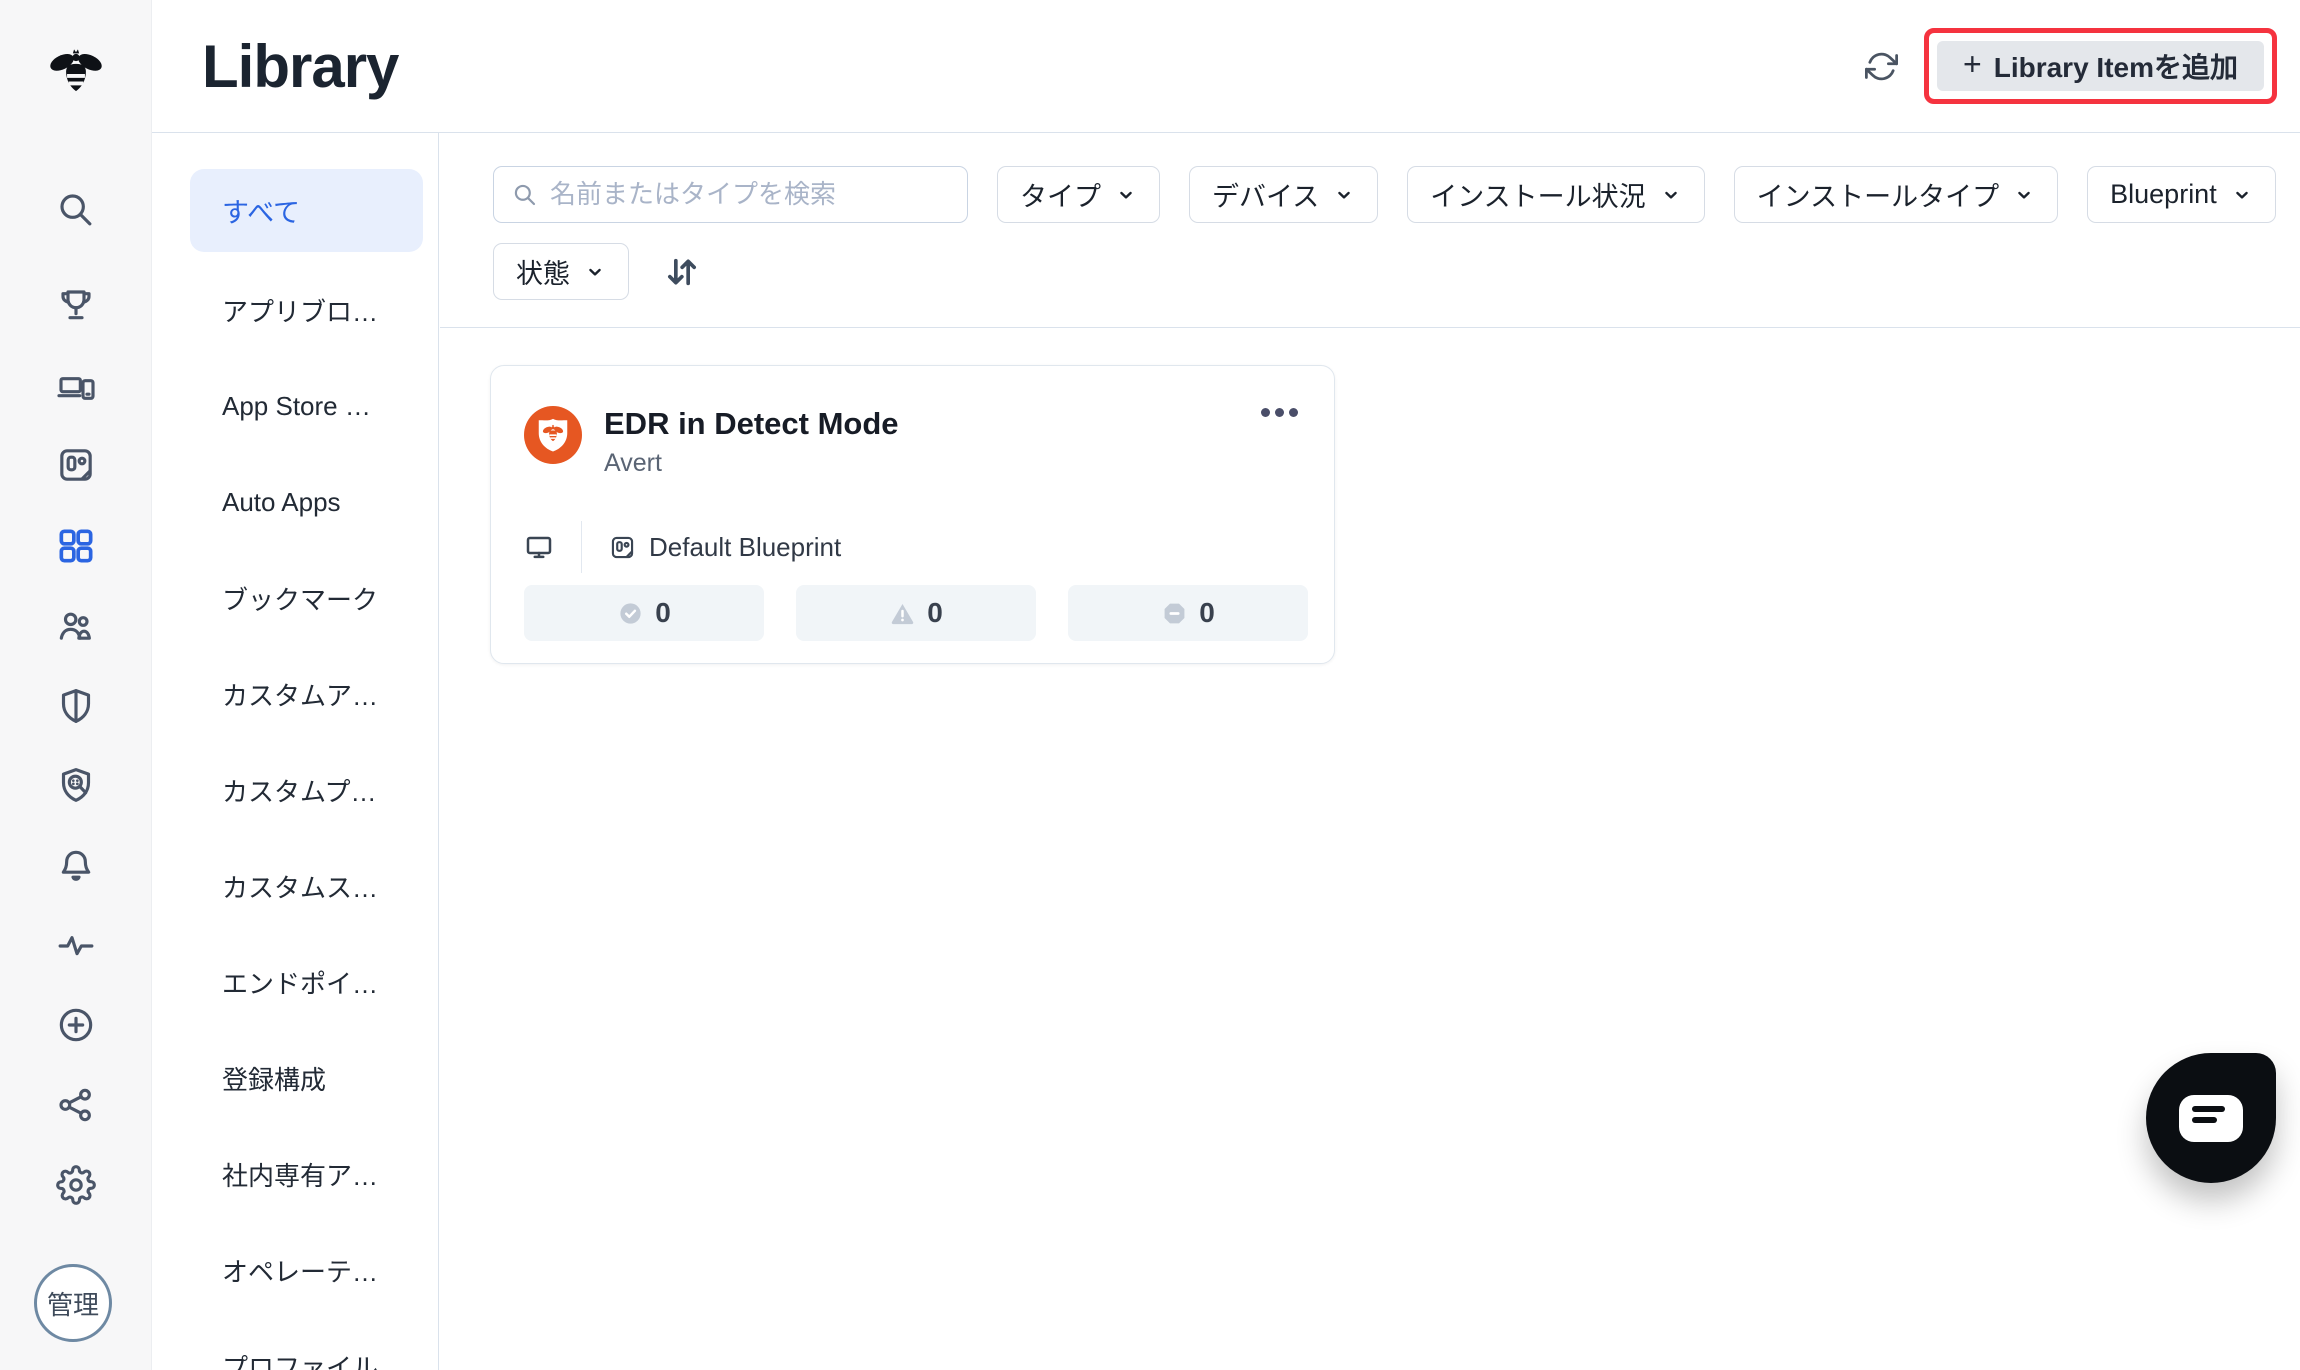 Image resolution: width=2300 pixels, height=1370 pixels. What do you see at coordinates (633, 462) in the screenshot?
I see `card-vendor: Avert` at bounding box center [633, 462].